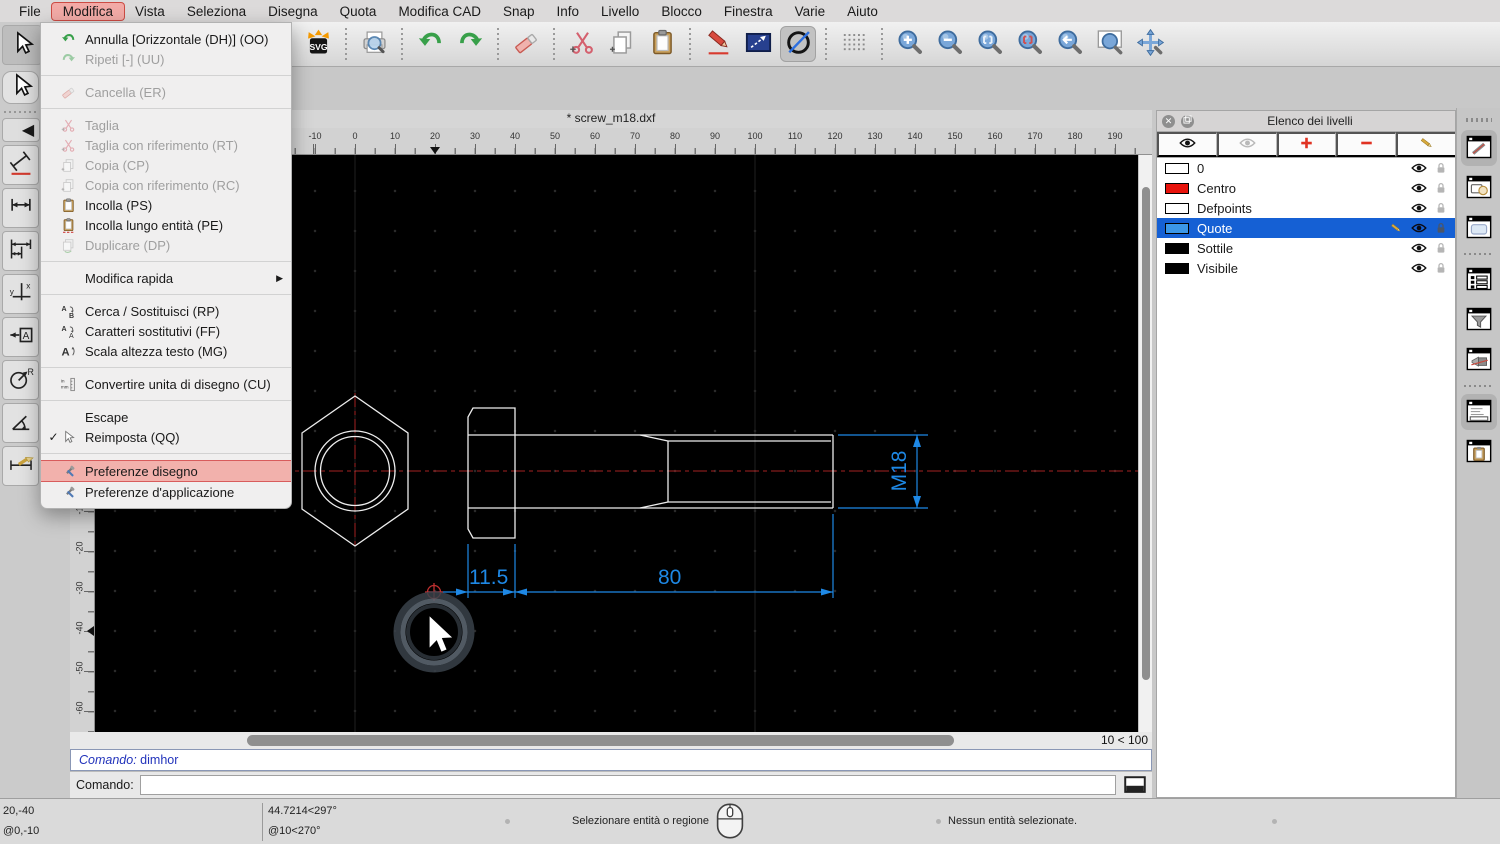 The height and width of the screenshot is (844, 1500). Describe the element at coordinates (166, 59) in the screenshot. I see `menu-item-ripeti-uu: Ripeti [-] (UU)` at that location.